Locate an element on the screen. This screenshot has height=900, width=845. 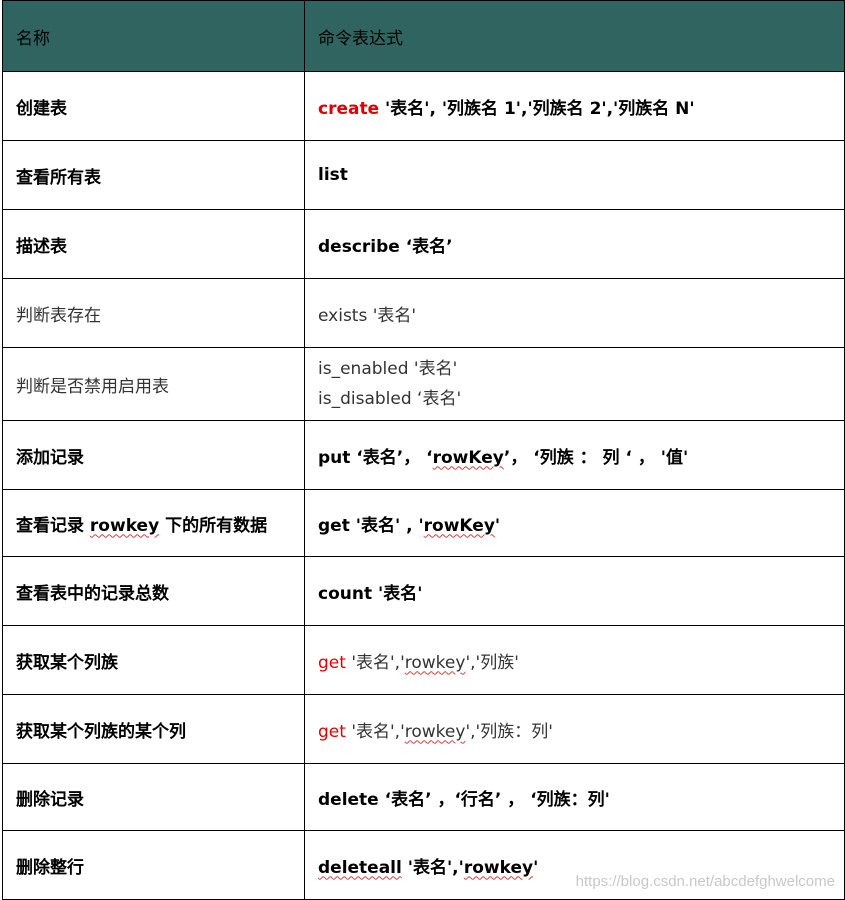
row-command: get '表名' , 'rowKey' is located at coordinates (574, 523).